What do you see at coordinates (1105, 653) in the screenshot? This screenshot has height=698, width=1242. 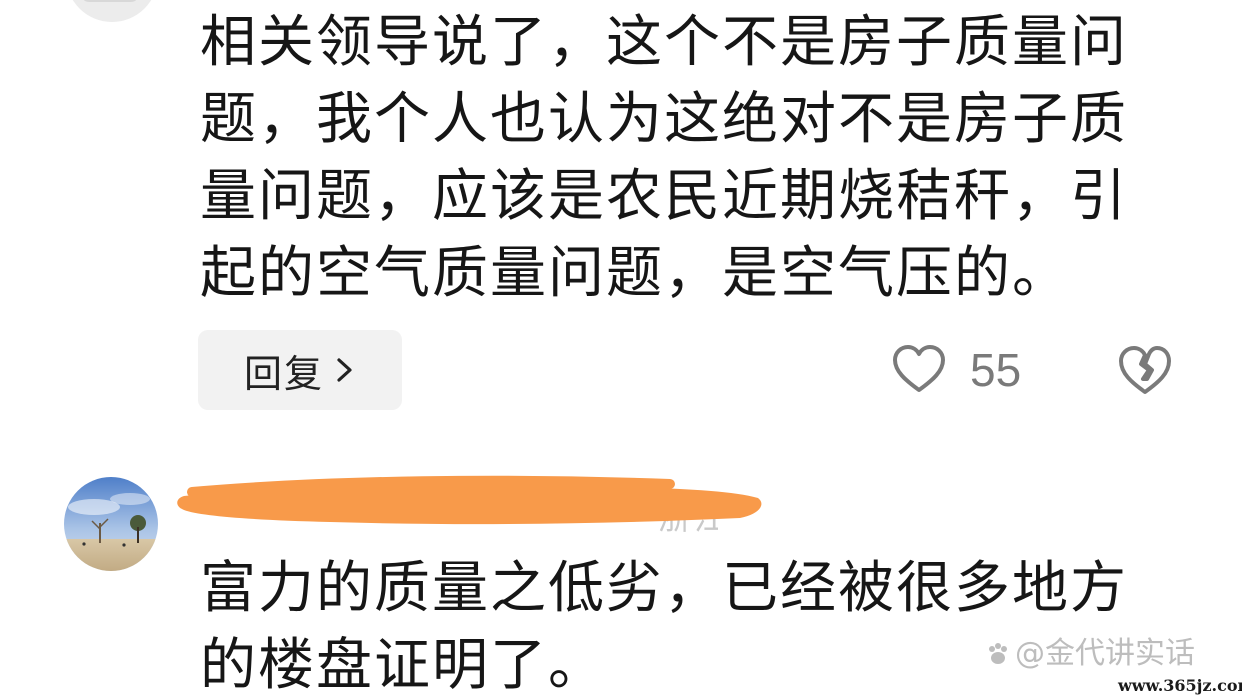 I see `watermark-label: @金代讲实话` at bounding box center [1105, 653].